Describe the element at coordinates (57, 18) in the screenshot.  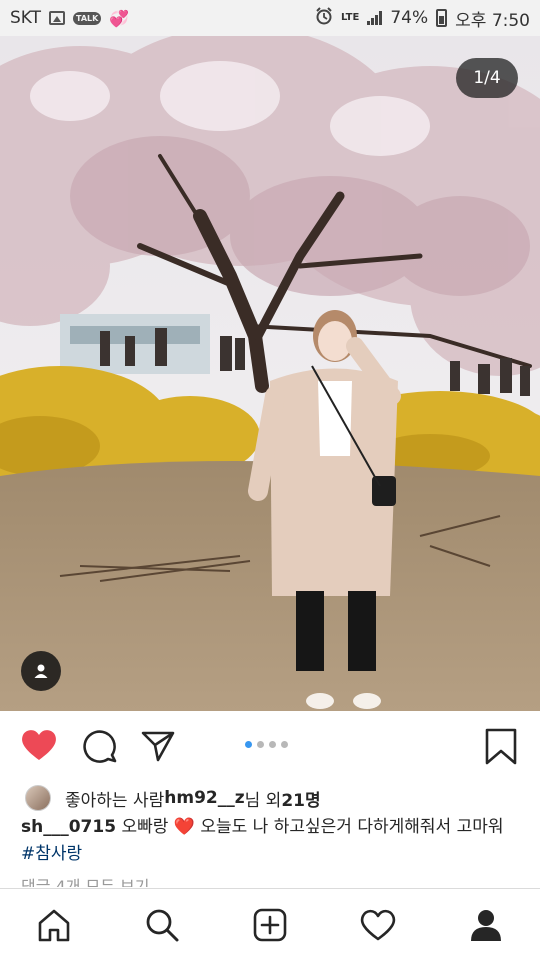
I see `gallery-notification-icon` at that location.